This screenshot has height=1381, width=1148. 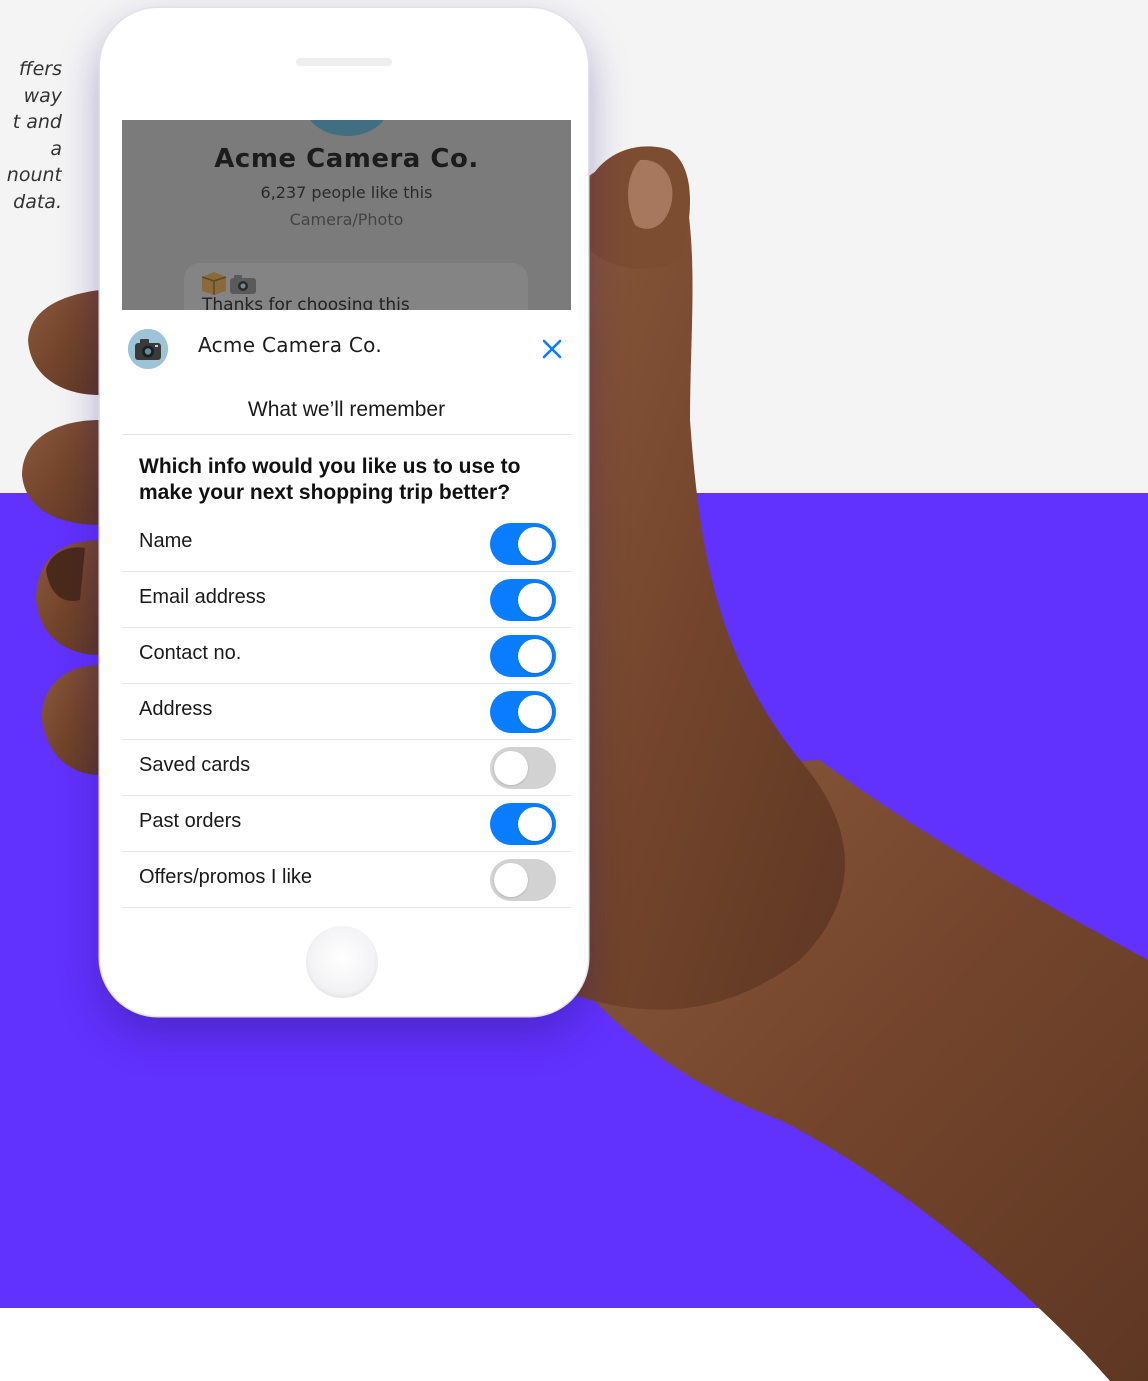 What do you see at coordinates (347, 128) in the screenshot?
I see `background-avatar` at bounding box center [347, 128].